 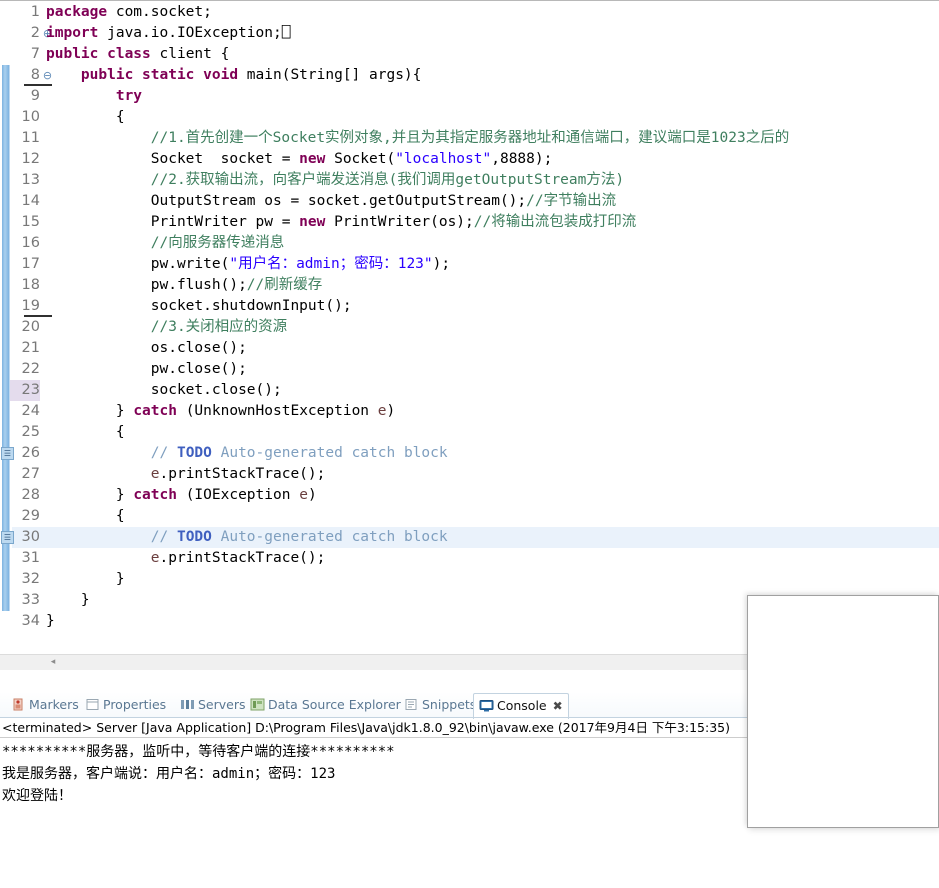 What do you see at coordinates (129, 96) in the screenshot?
I see `code-token: try` at bounding box center [129, 96].